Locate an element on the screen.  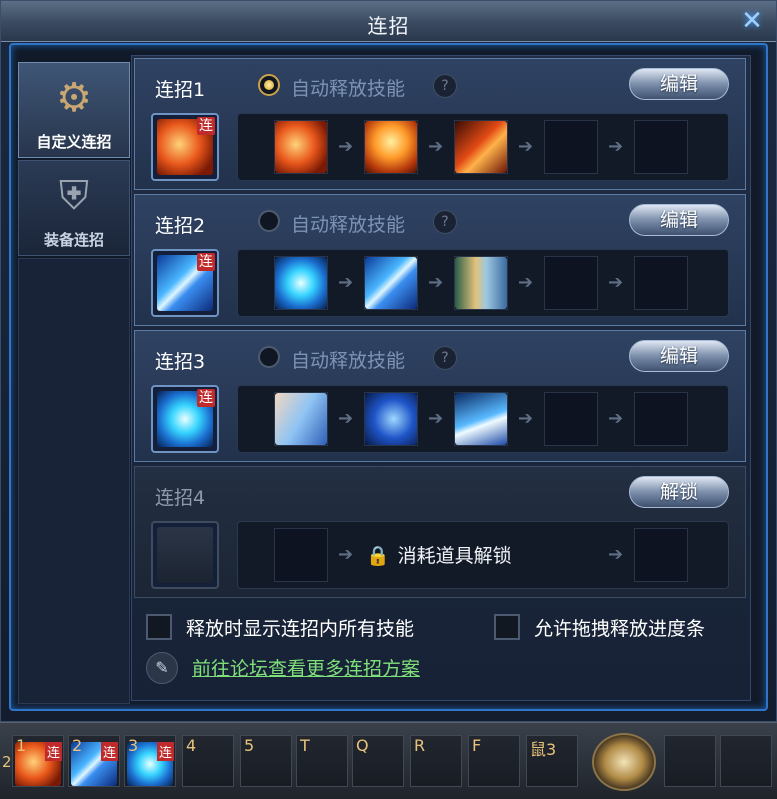
hotkey-label: R is located at coordinates (420, 745).